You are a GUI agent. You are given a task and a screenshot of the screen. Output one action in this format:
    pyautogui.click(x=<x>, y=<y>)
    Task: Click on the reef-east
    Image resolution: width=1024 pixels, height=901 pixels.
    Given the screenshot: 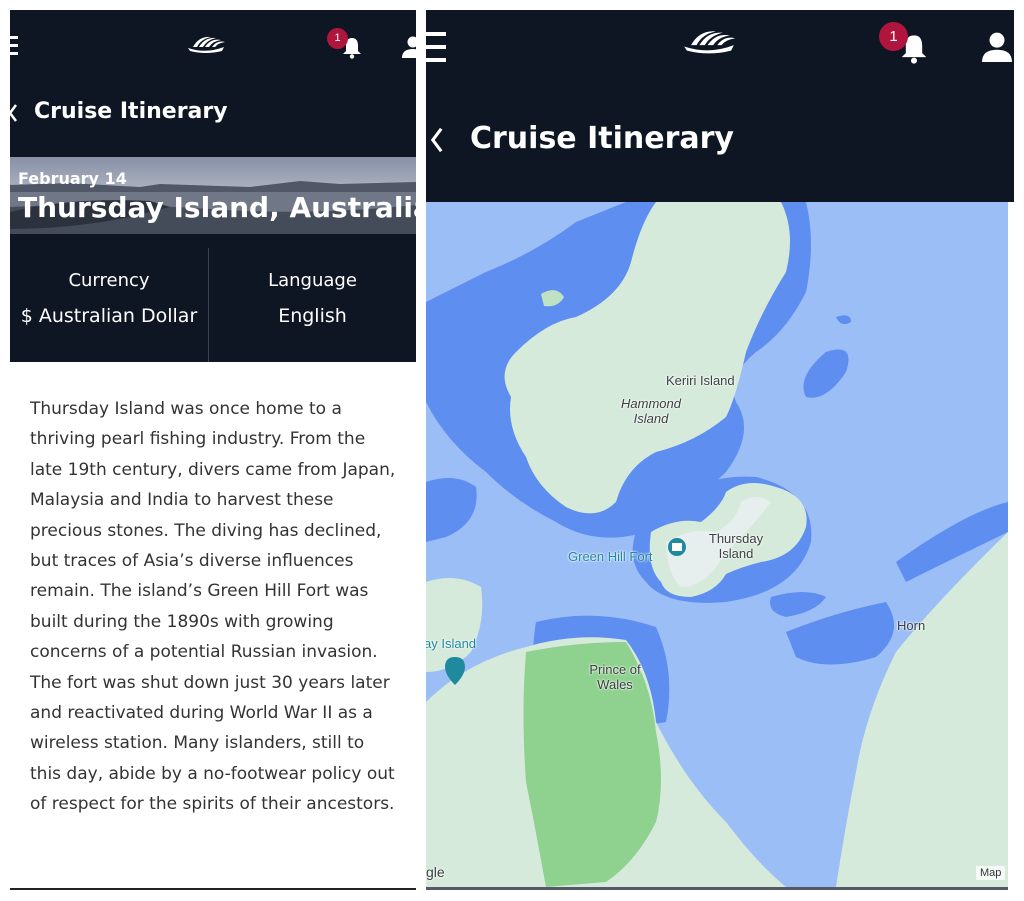 What is the action you would take?
    pyautogui.click(x=826, y=373)
    